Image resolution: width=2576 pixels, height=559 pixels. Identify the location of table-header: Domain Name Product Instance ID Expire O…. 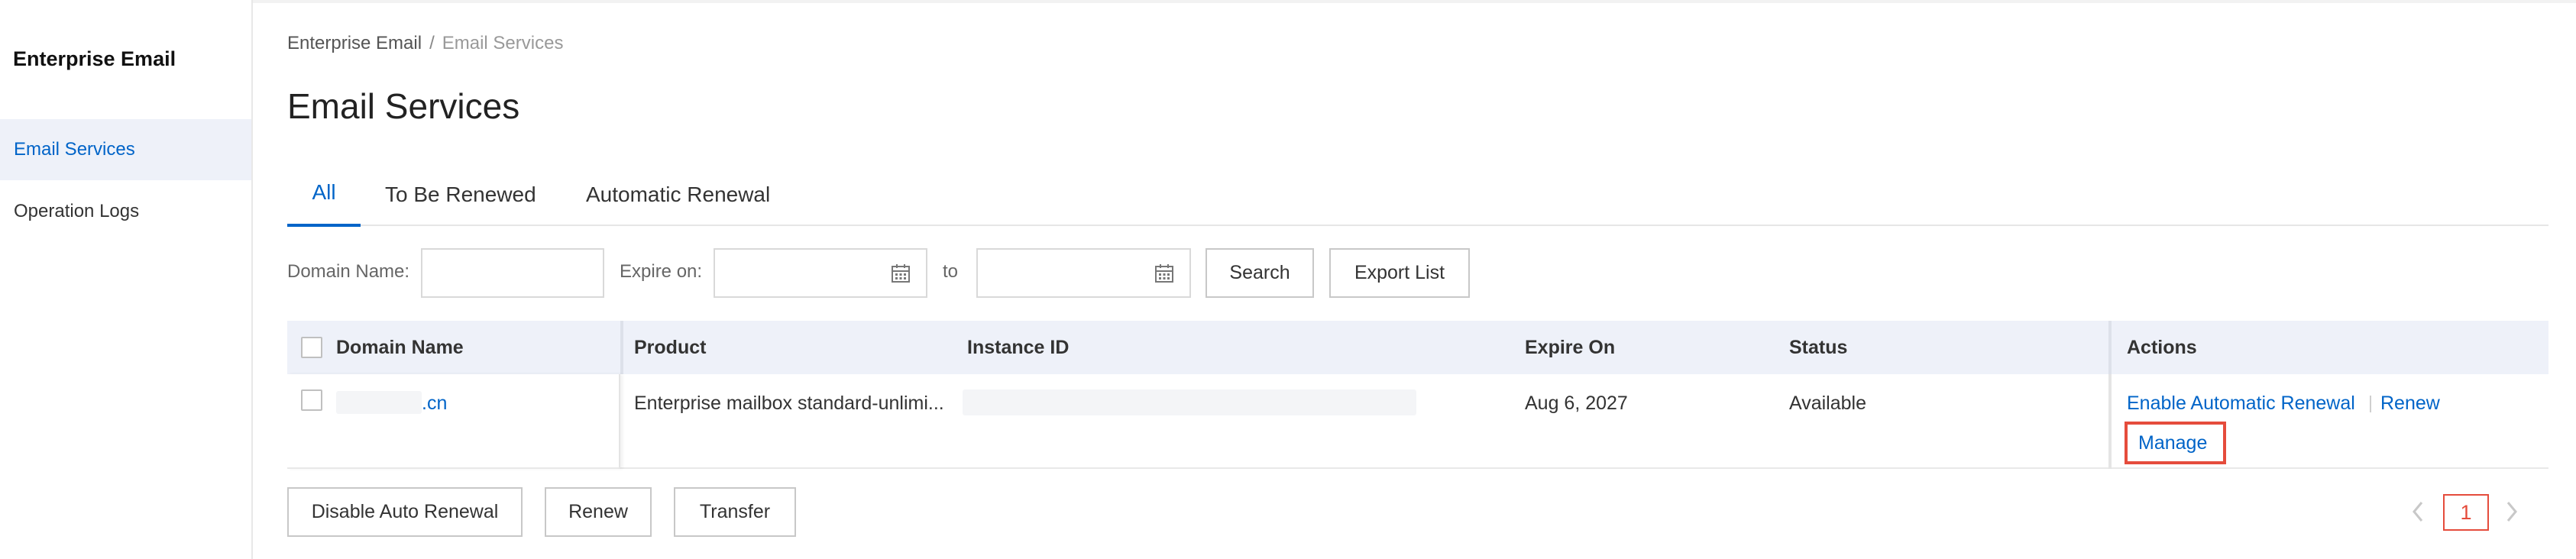
(1417, 347).